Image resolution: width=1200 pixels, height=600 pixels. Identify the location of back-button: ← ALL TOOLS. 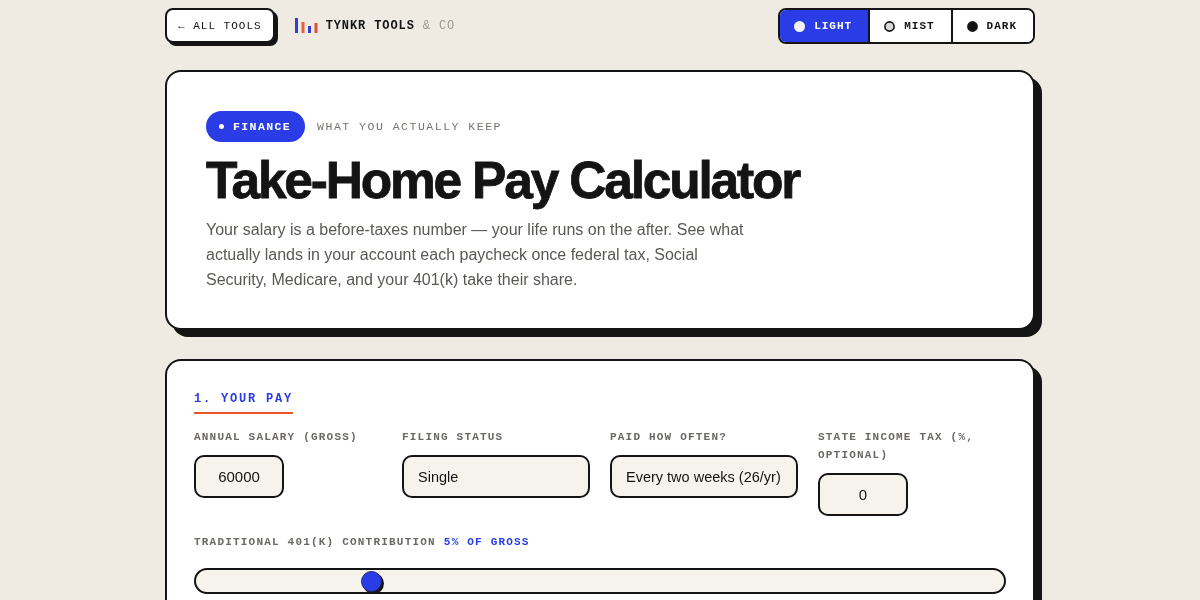
(220, 25).